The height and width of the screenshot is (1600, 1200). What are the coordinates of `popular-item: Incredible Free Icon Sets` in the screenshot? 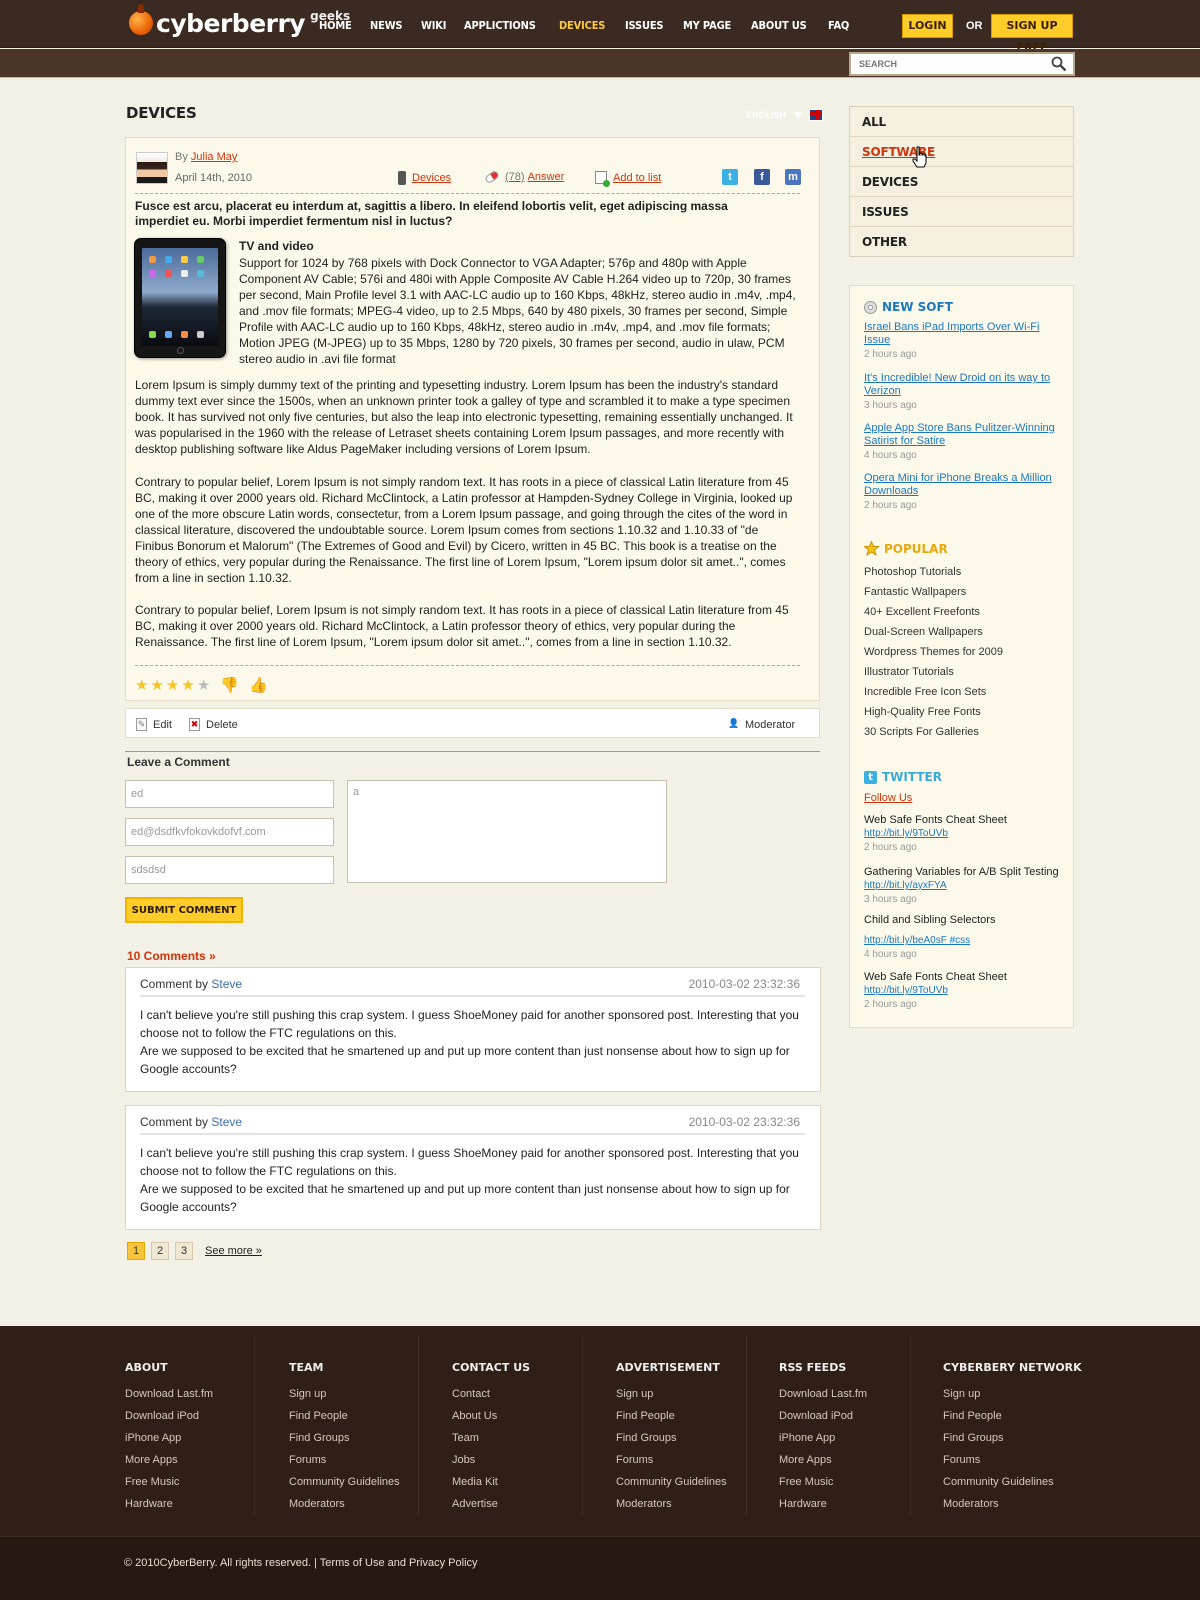 It's located at (925, 692).